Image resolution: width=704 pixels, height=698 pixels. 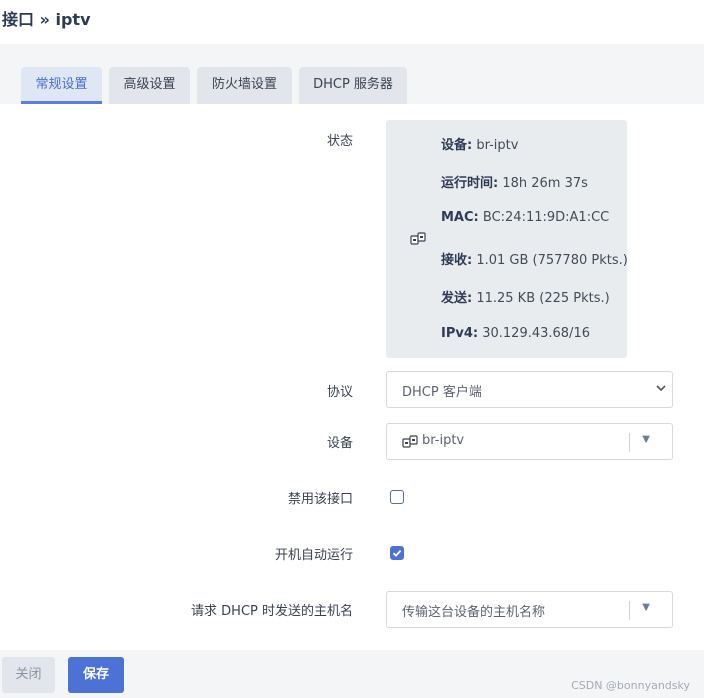 What do you see at coordinates (46, 19) in the screenshot?
I see `page-title: 接口 » iptv` at bounding box center [46, 19].